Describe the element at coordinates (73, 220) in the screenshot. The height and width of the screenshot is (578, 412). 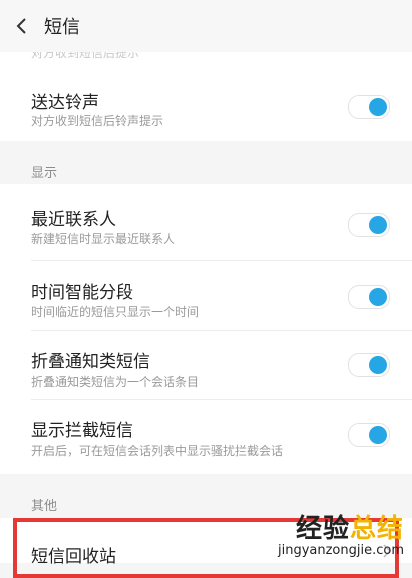
I see `setting-title: 最近联系人` at that location.